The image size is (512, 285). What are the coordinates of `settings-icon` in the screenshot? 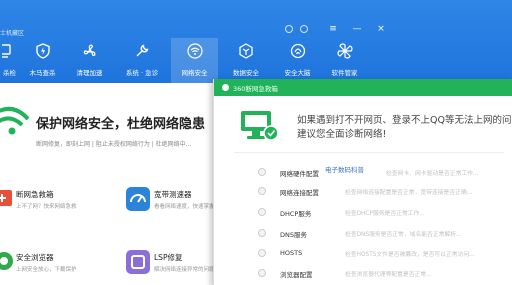 It's located at (289, 29).